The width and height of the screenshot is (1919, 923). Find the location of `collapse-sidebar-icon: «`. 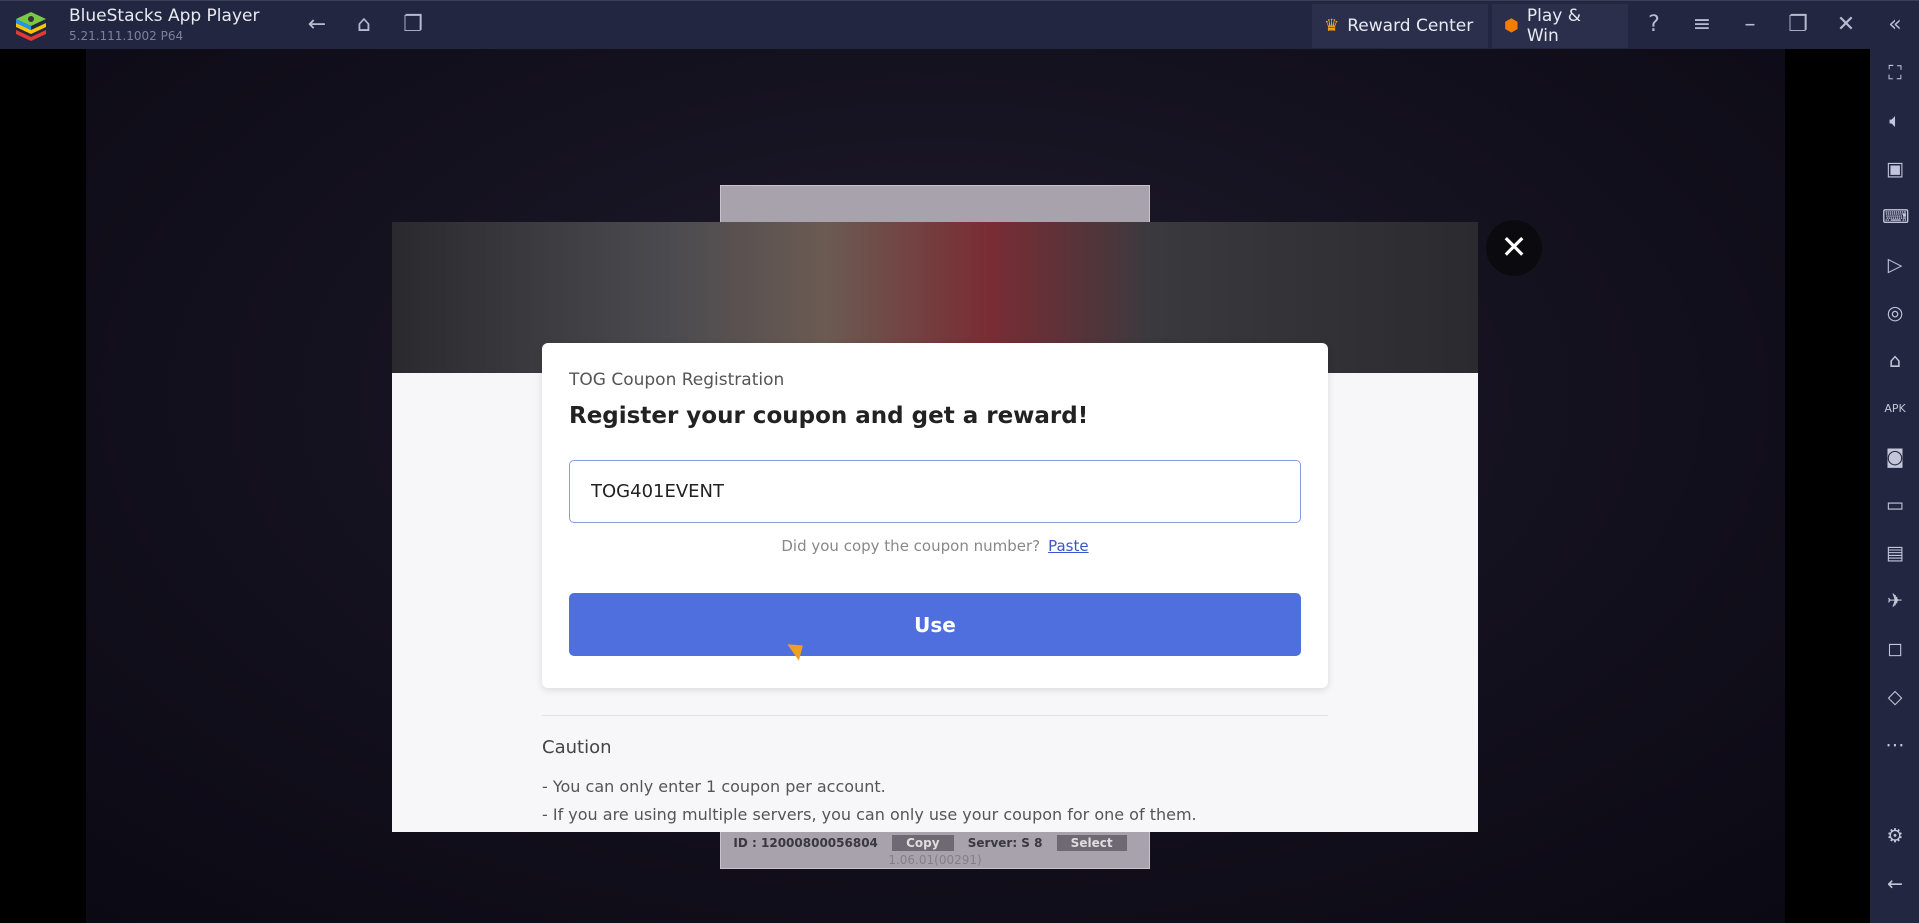

collapse-sidebar-icon: « is located at coordinates (1895, 25).